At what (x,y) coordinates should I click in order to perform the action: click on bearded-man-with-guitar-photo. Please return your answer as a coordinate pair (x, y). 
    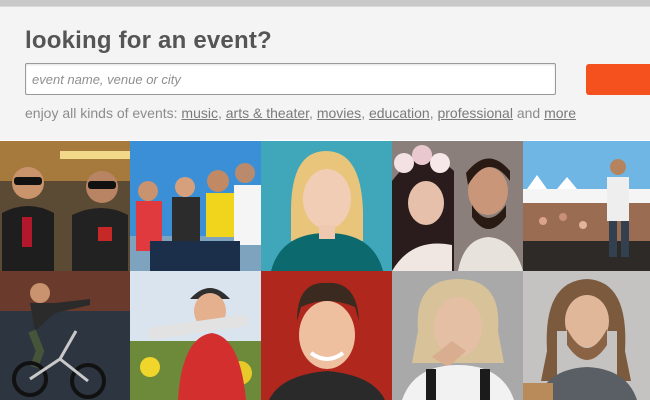
    Looking at the image, I should click on (586, 335).